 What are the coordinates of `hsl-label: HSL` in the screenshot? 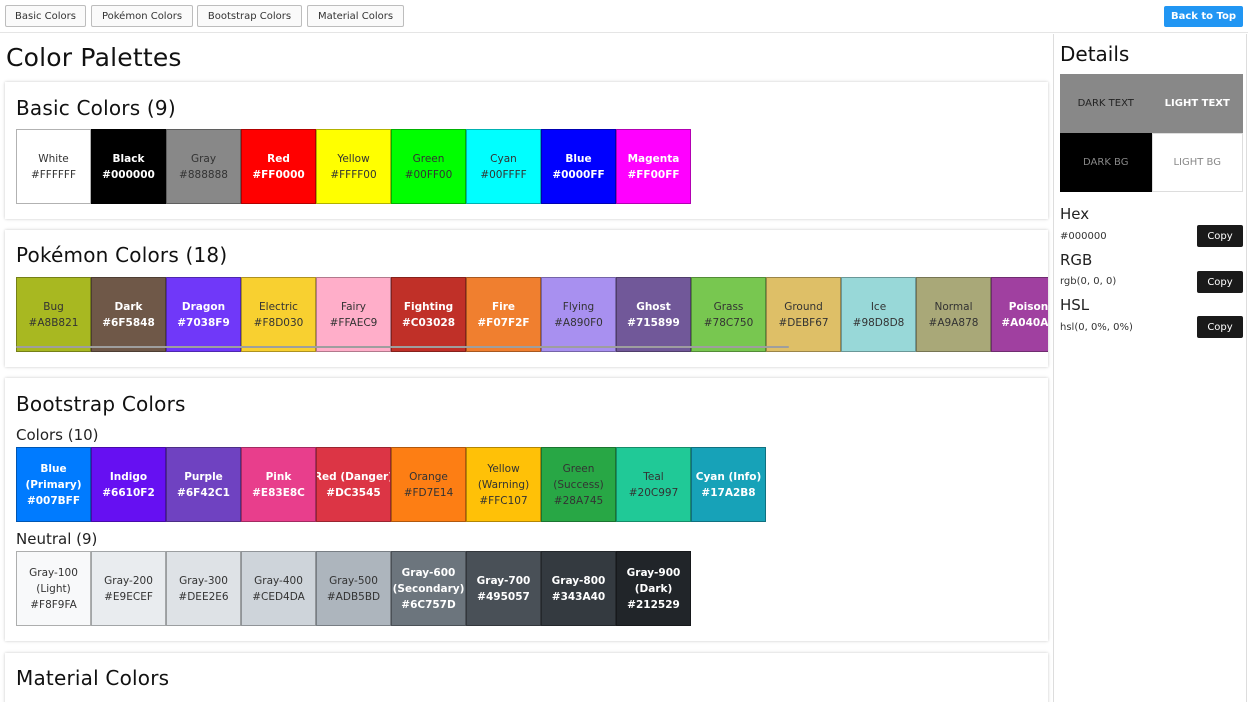 It's located at (1075, 305).